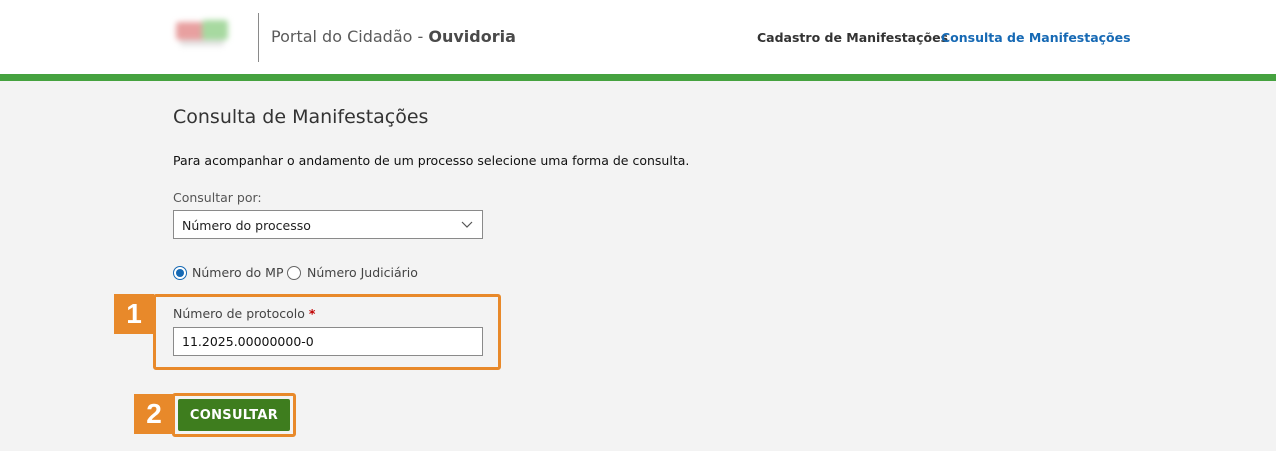 Image resolution: width=1276 pixels, height=451 pixels. I want to click on chevron-down-icon, so click(467, 224).